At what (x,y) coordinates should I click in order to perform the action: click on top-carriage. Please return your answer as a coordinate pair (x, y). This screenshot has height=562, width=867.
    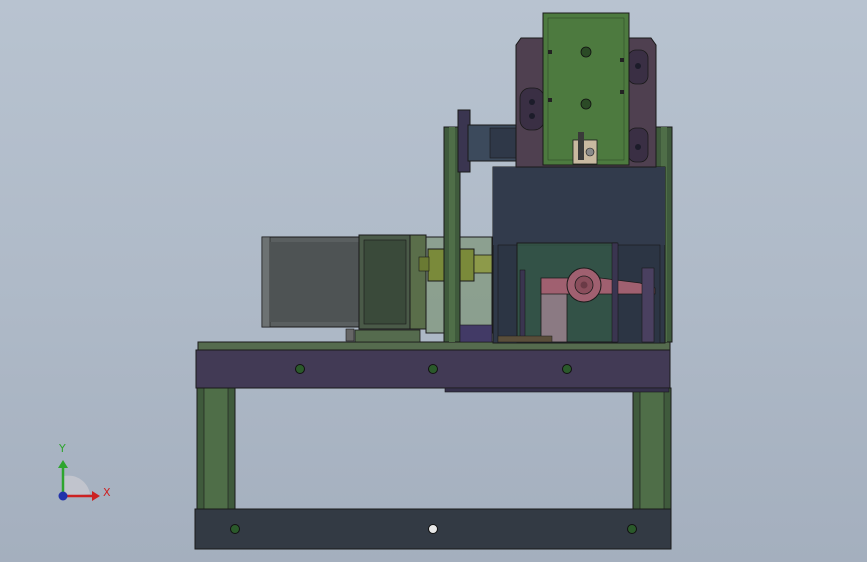
    Looking at the image, I should click on (586, 90).